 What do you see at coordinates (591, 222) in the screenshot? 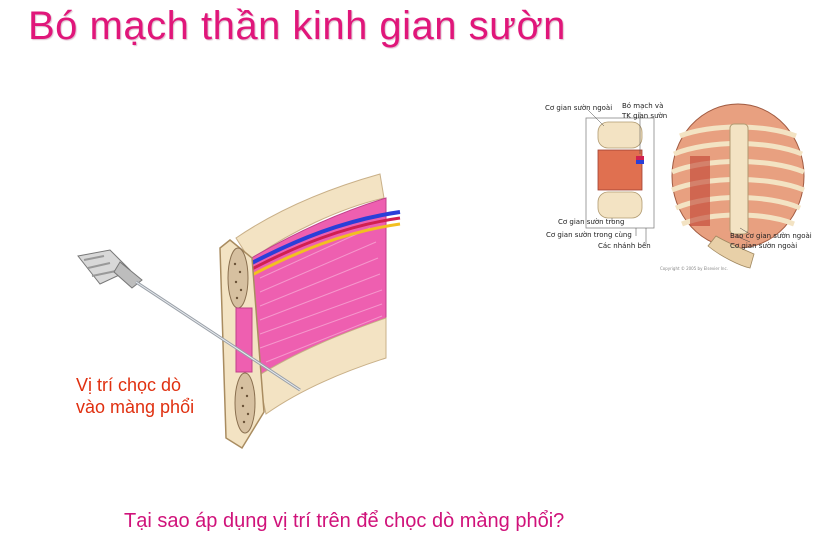
I see `label-co-gian-suon-trong: Cơ gian sườn trong` at bounding box center [591, 222].